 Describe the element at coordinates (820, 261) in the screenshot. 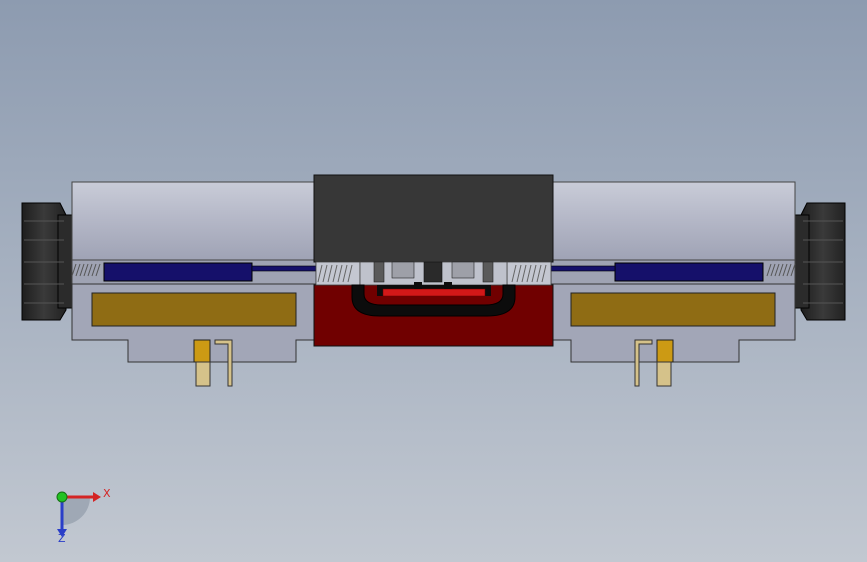

I see `right-knob` at that location.